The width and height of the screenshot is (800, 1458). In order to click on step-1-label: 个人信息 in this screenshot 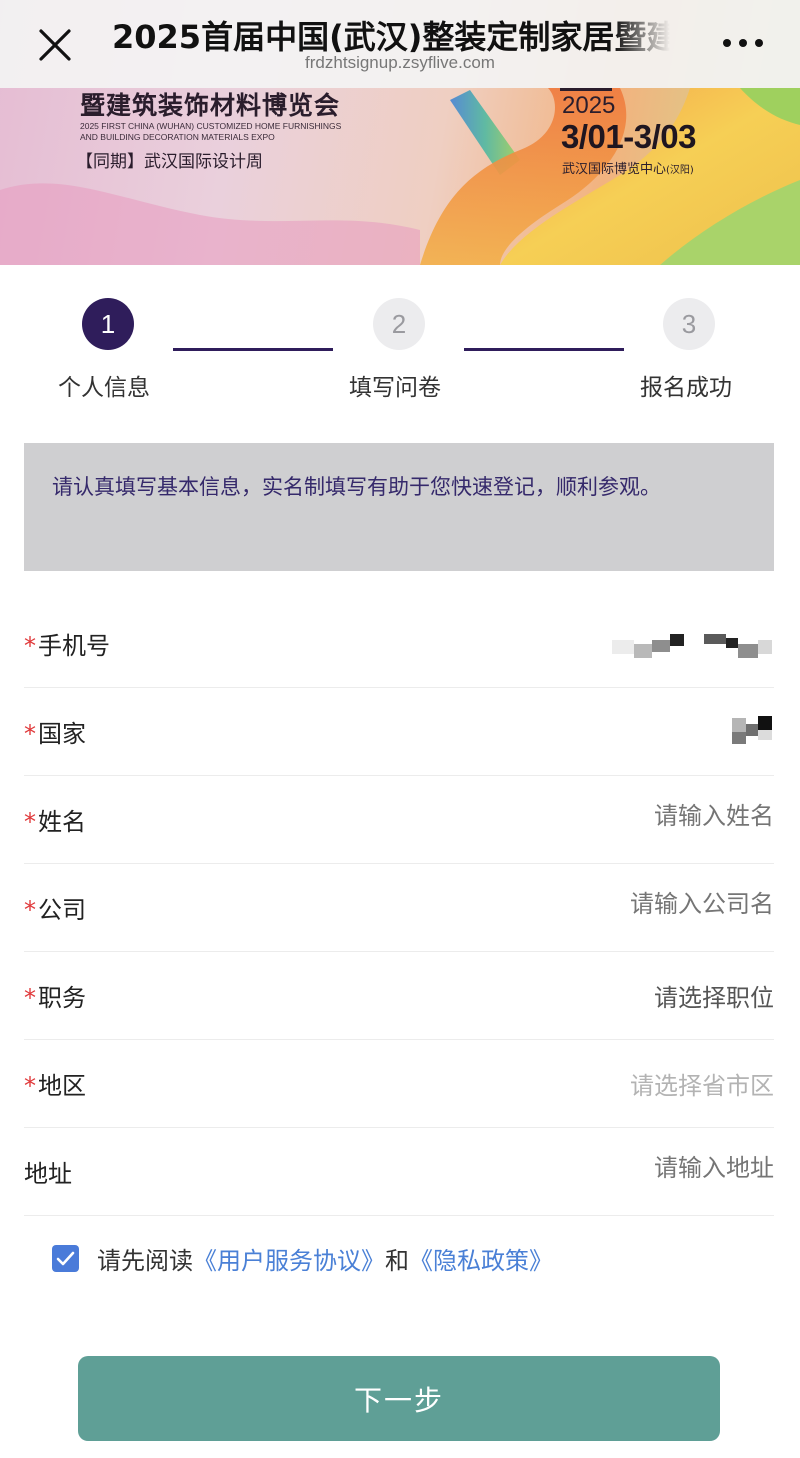, I will do `click(104, 388)`.